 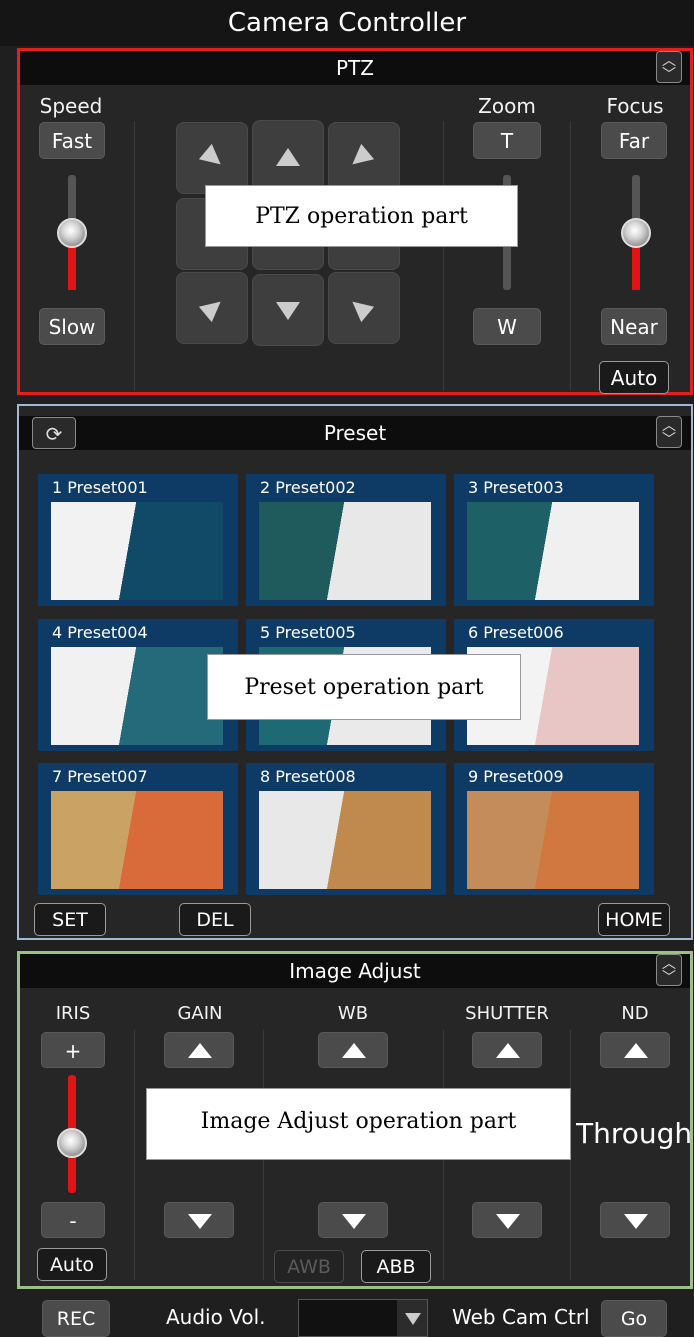 I want to click on refresh-icon: ⟳, so click(x=54, y=434).